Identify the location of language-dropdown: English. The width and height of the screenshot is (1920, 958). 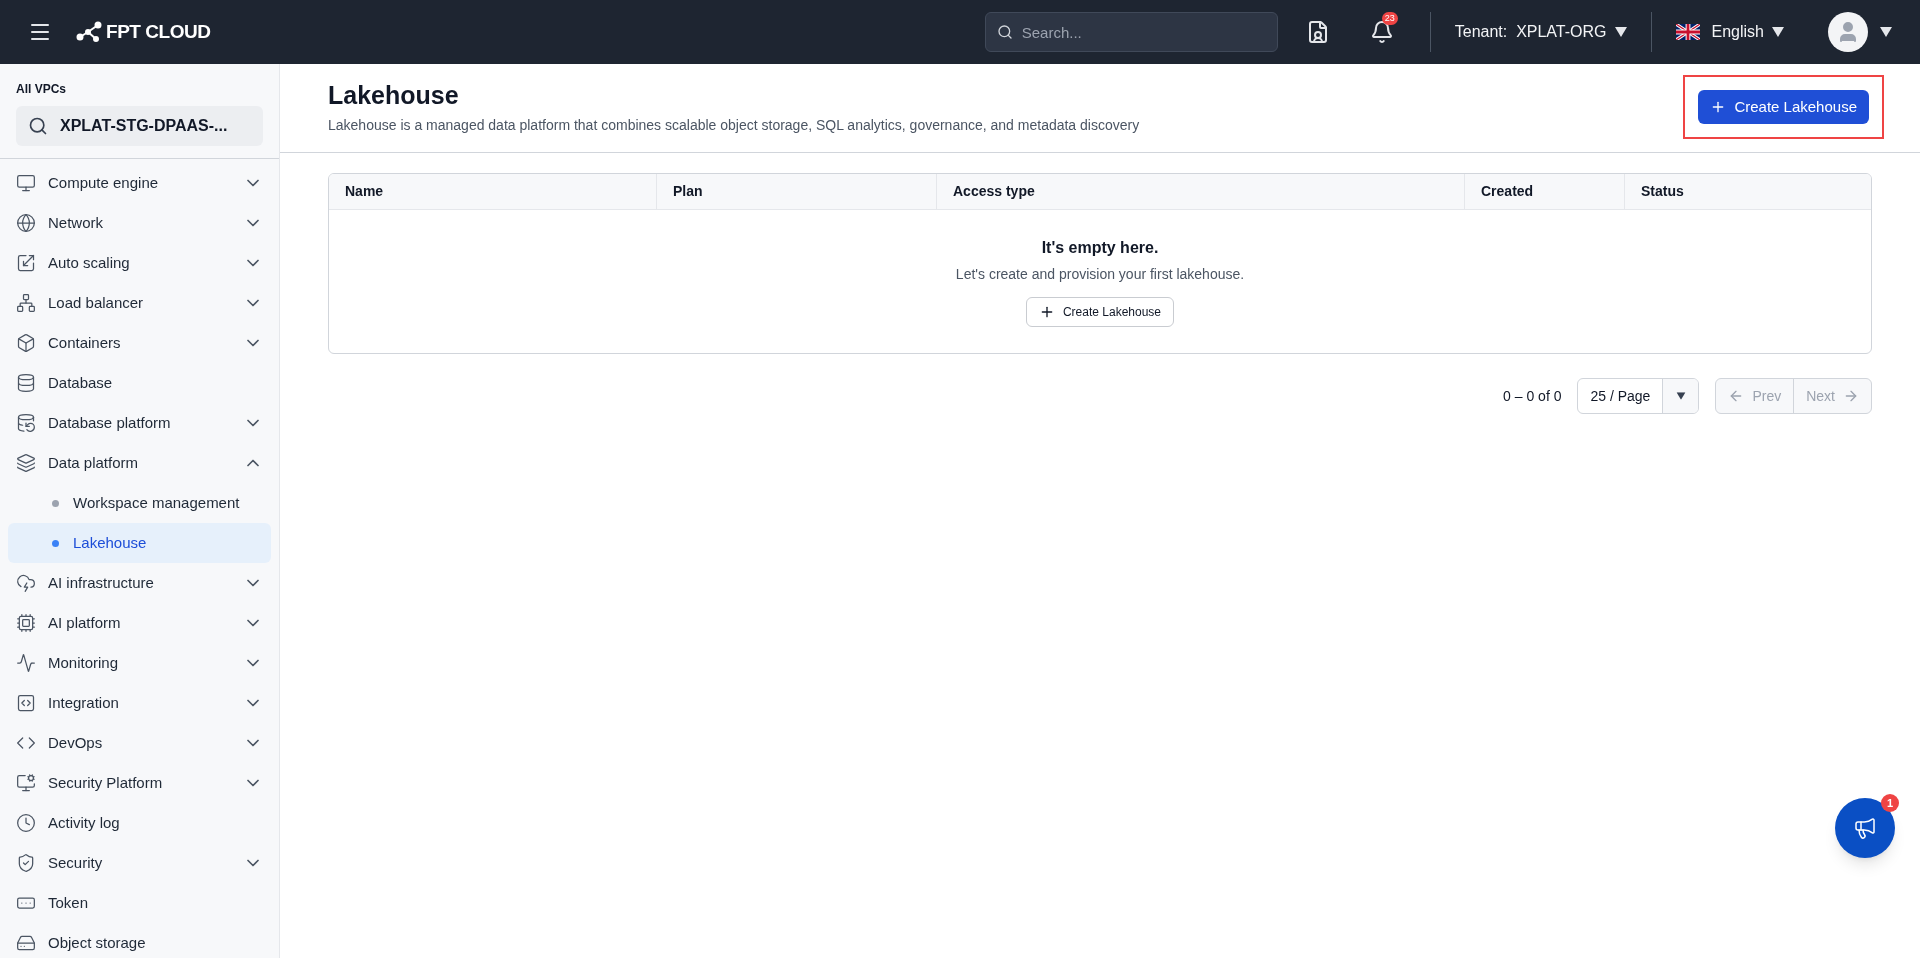
(1729, 32).